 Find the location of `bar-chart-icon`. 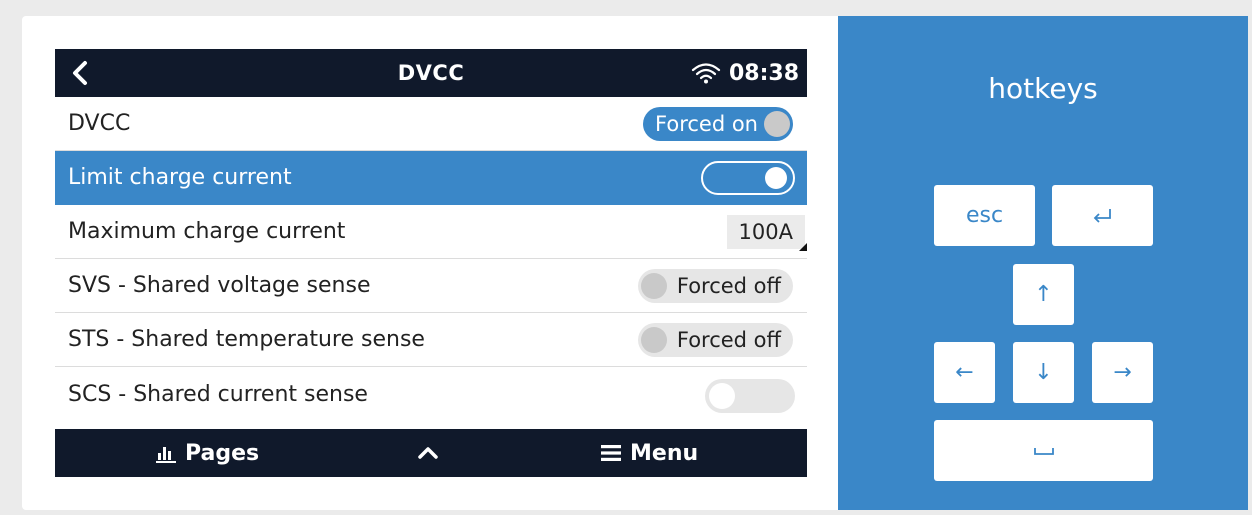

bar-chart-icon is located at coordinates (166, 455).